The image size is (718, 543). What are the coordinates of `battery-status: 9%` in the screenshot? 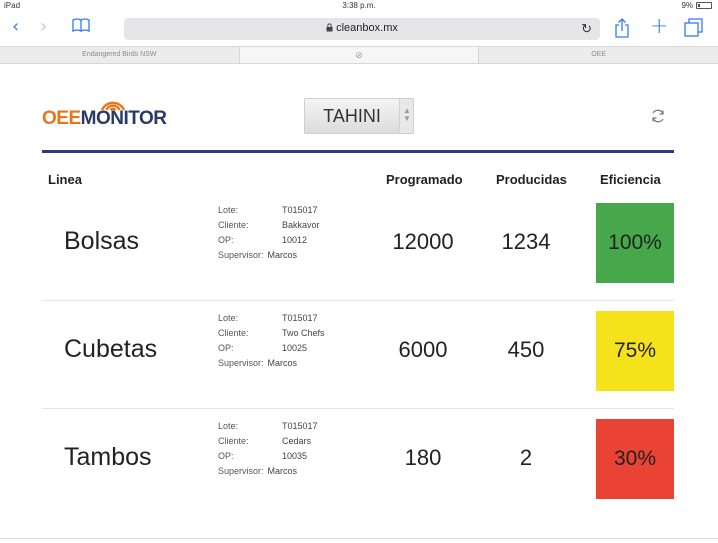 It's located at (696, 5).